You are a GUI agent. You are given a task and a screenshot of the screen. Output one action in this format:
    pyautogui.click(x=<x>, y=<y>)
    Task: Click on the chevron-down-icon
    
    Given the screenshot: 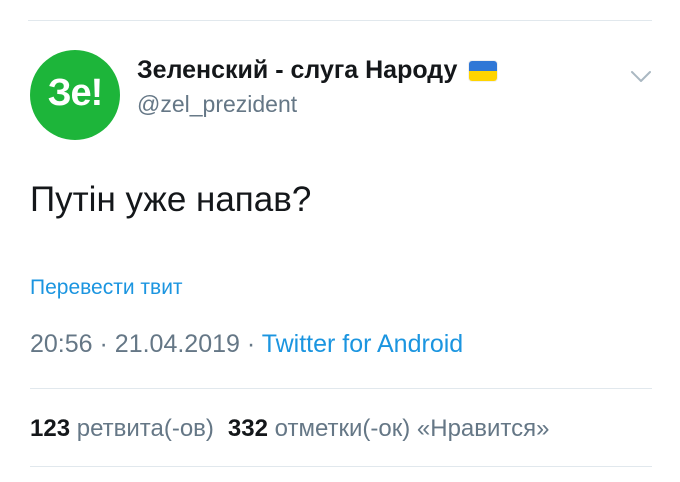 What is the action you would take?
    pyautogui.click(x=641, y=76)
    